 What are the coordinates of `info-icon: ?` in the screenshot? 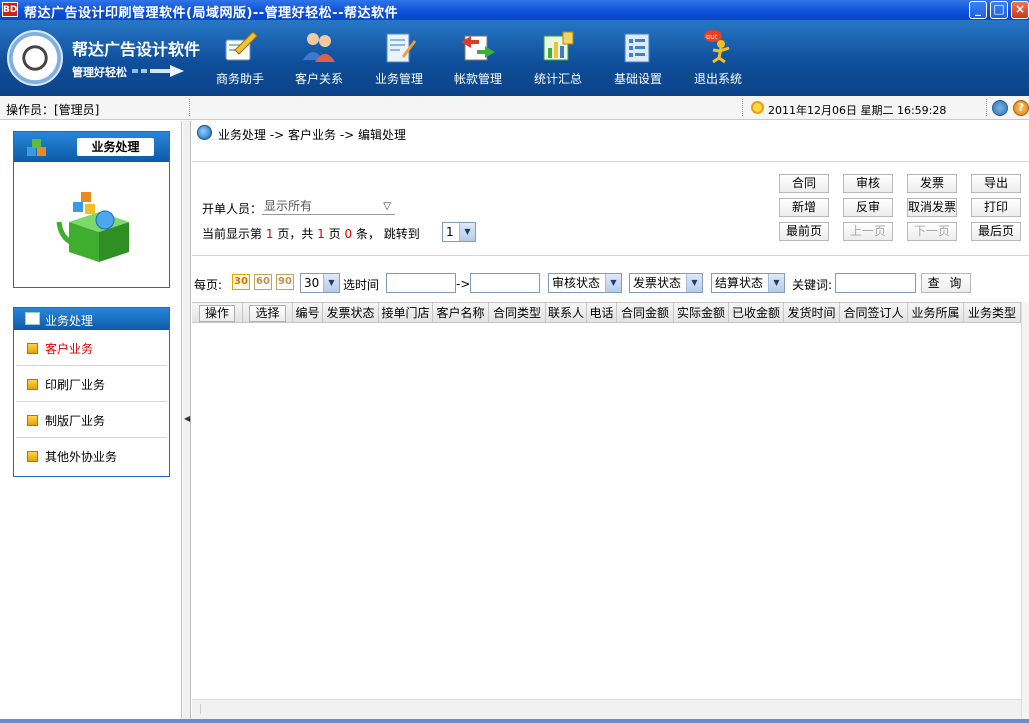 It's located at (1021, 108).